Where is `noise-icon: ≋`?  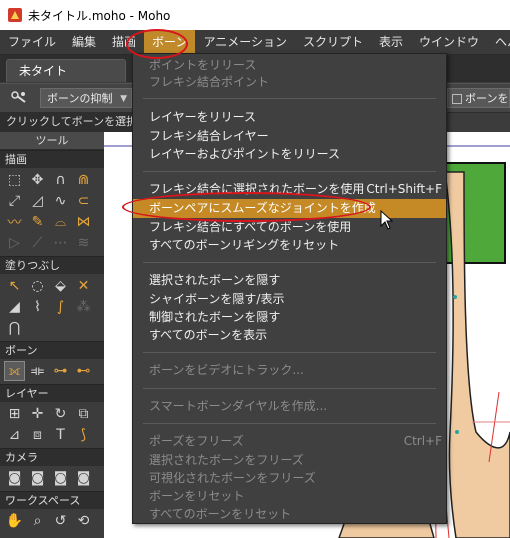 noise-icon: ≋ is located at coordinates (83, 243).